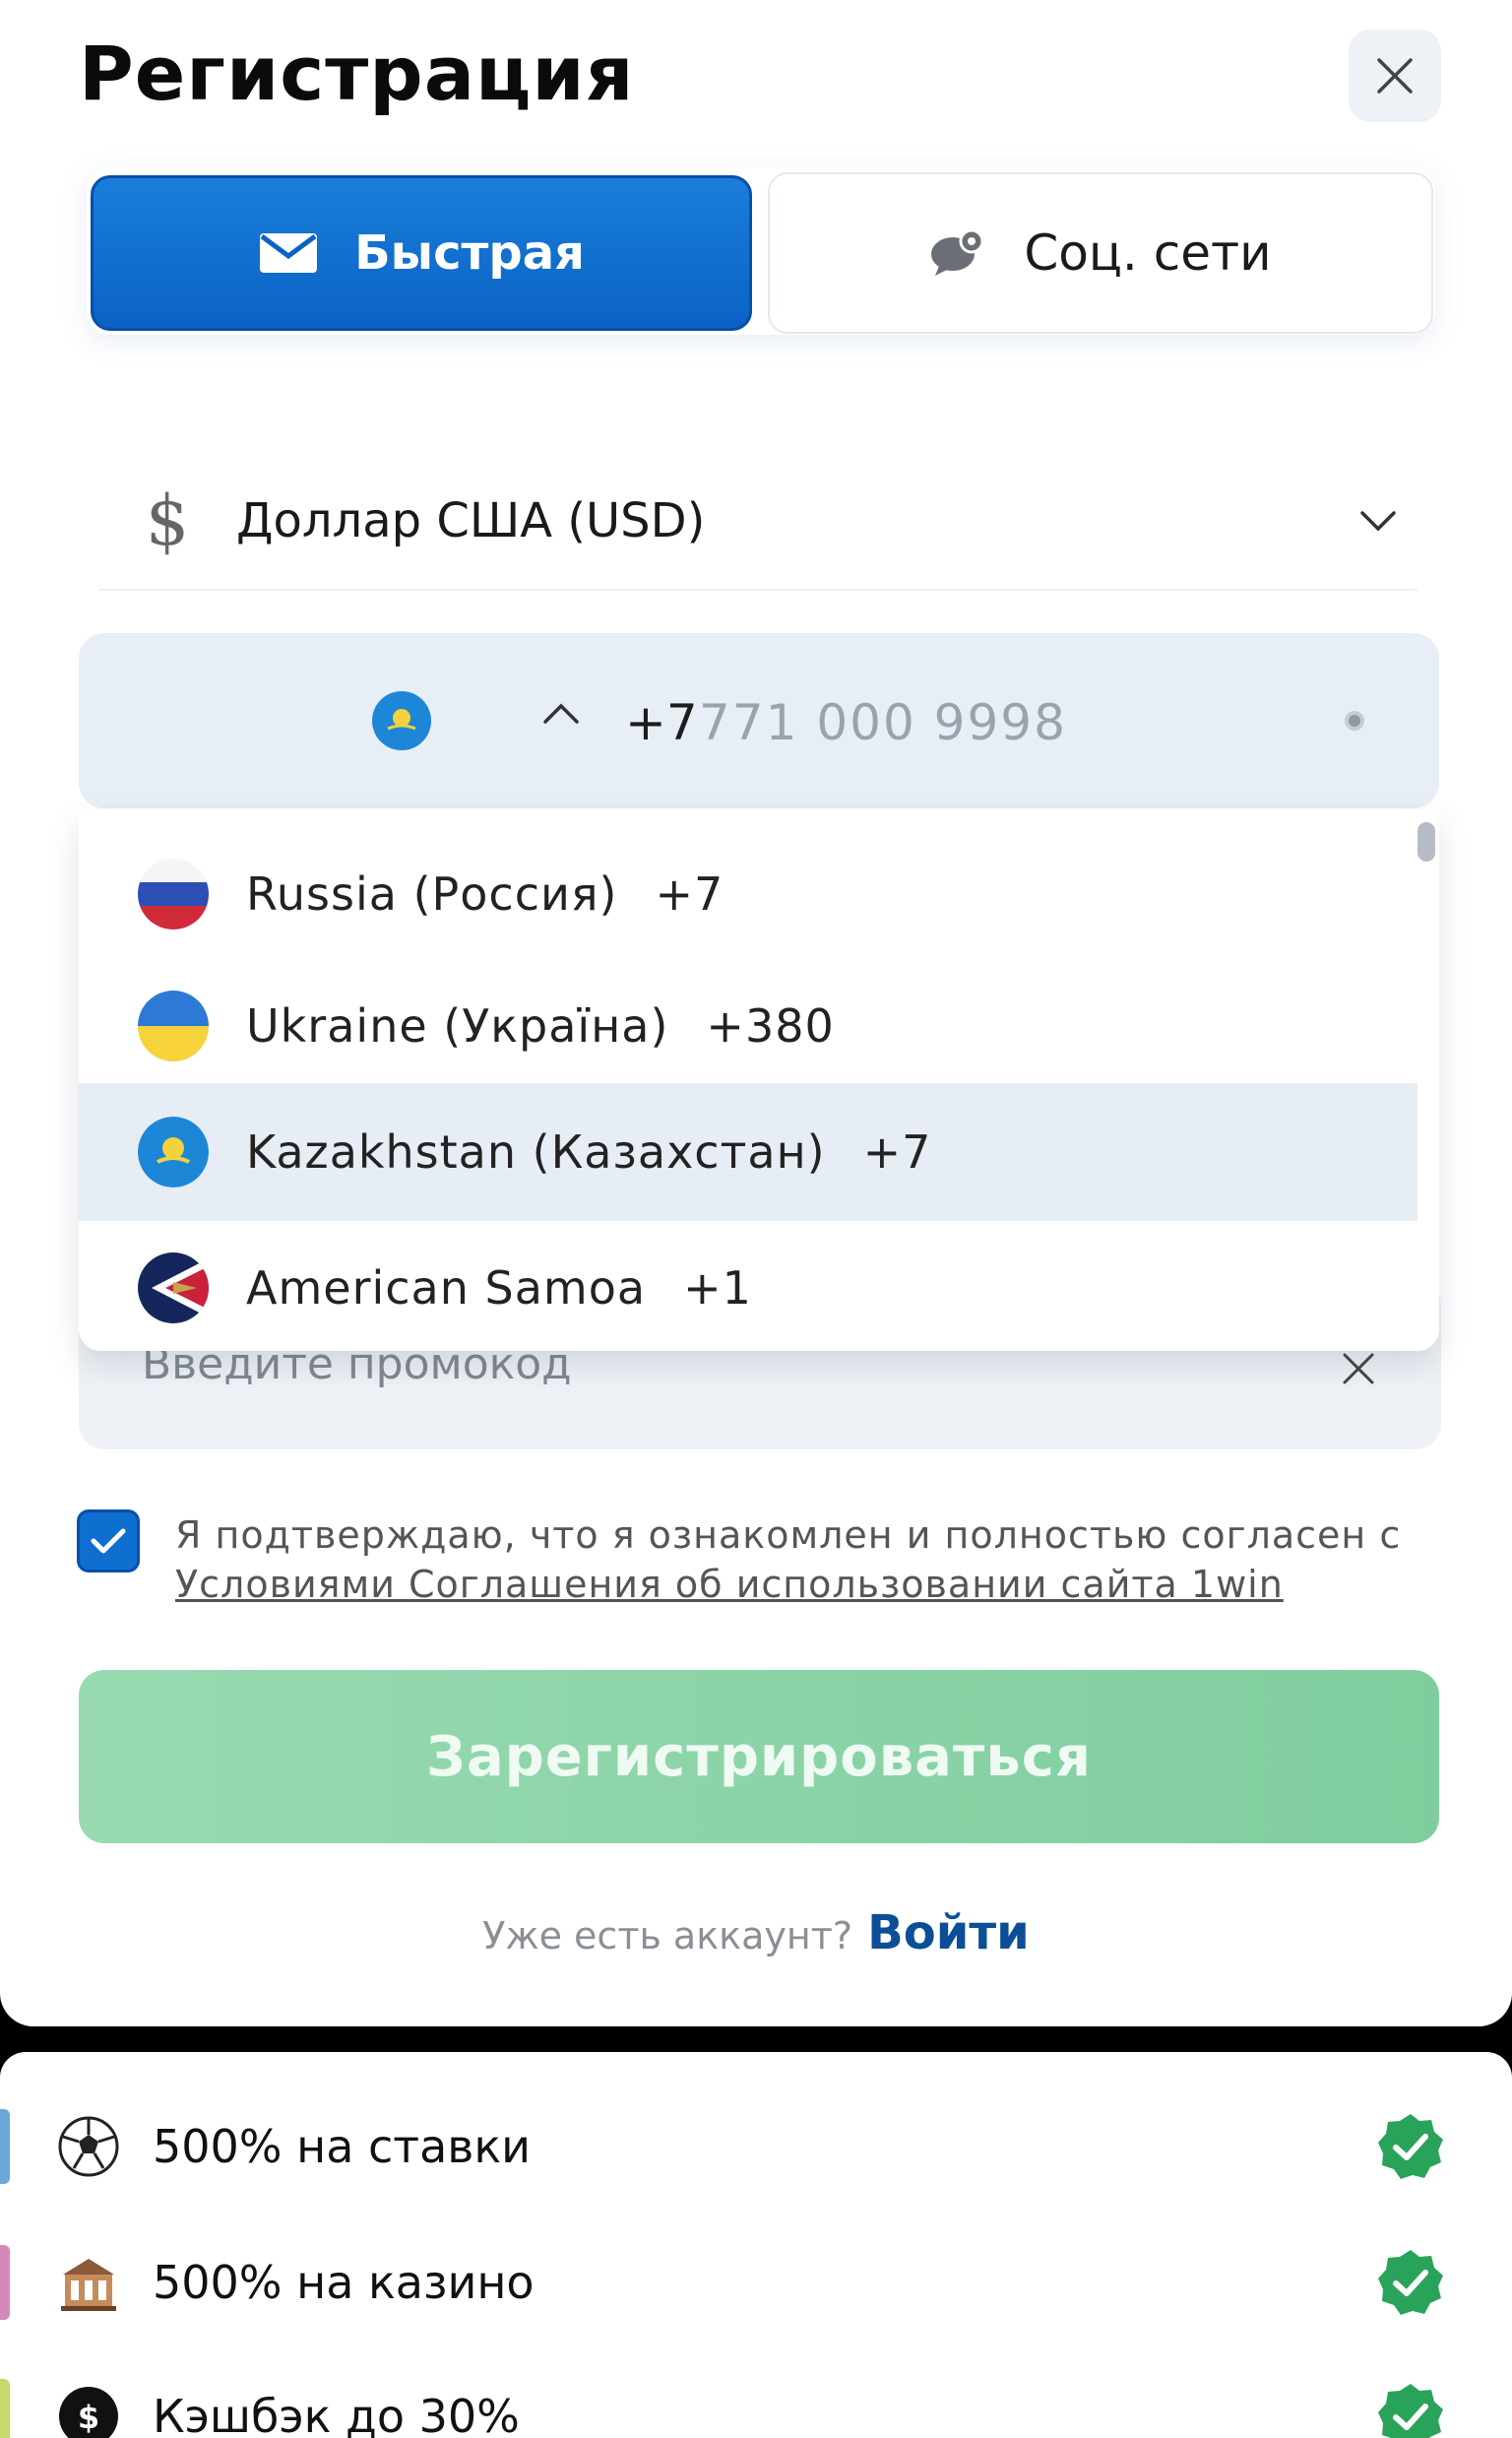 The height and width of the screenshot is (2438, 1512). I want to click on country-code: +380, so click(770, 1026).